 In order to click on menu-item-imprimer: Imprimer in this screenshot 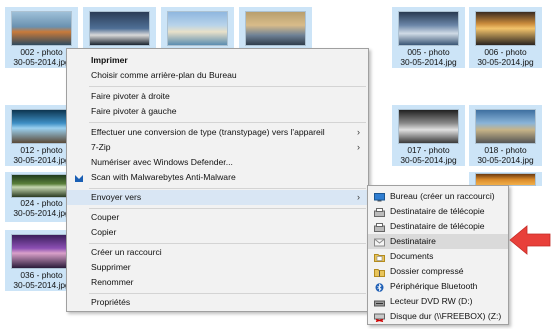, I will do `click(217, 60)`.